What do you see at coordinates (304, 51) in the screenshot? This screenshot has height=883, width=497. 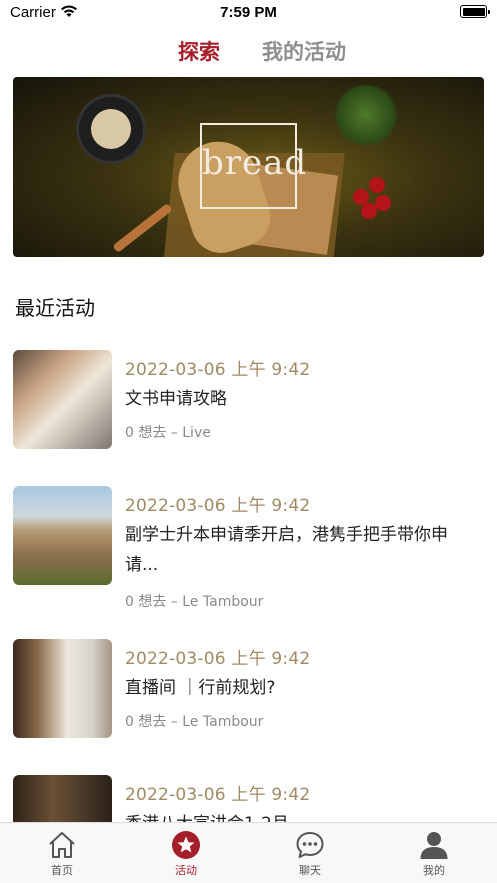 I see `tab-my-activities: 我的活动` at bounding box center [304, 51].